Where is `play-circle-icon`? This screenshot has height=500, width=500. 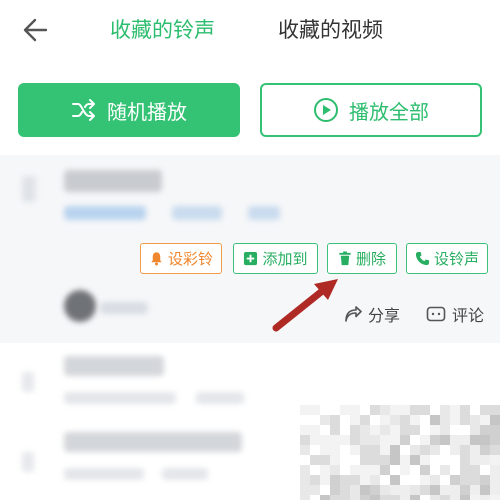 play-circle-icon is located at coordinates (326, 110).